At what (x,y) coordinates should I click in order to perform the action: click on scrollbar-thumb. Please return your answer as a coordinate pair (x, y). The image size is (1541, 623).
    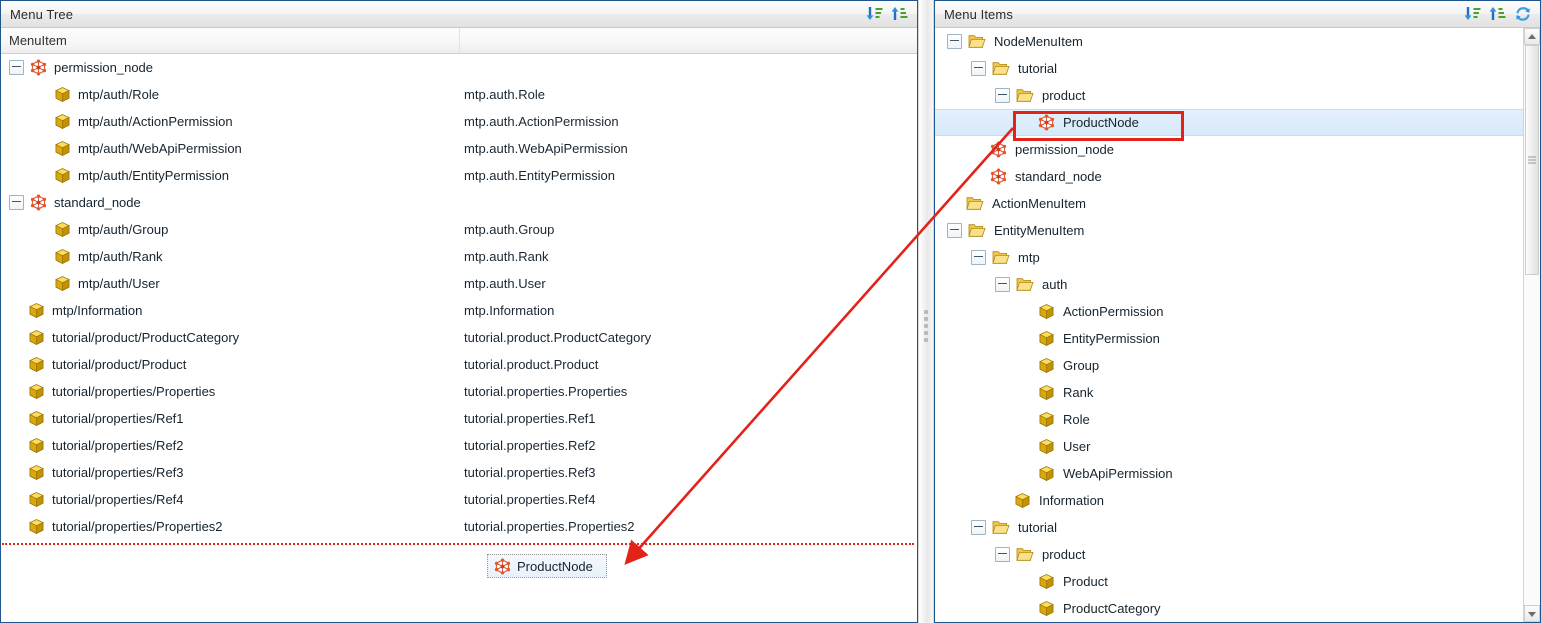
    Looking at the image, I should click on (1532, 160).